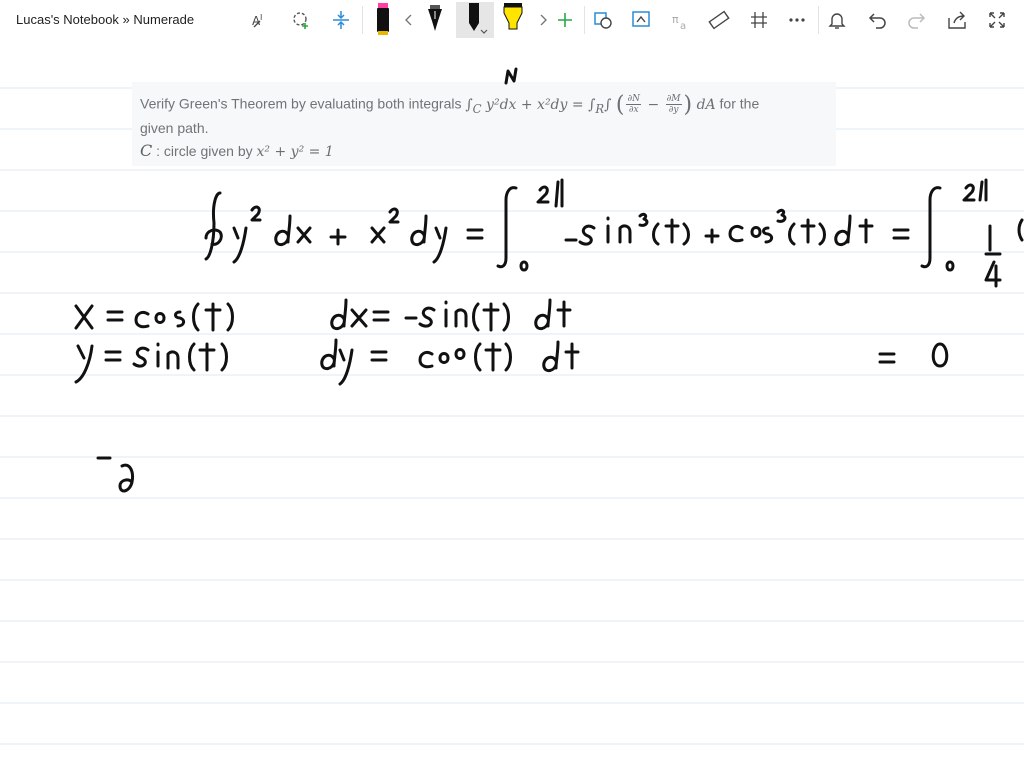 This screenshot has width=1024, height=768. I want to click on toolbar: Lucas's Notebook » Numerade AI πa, so click(512, 20).